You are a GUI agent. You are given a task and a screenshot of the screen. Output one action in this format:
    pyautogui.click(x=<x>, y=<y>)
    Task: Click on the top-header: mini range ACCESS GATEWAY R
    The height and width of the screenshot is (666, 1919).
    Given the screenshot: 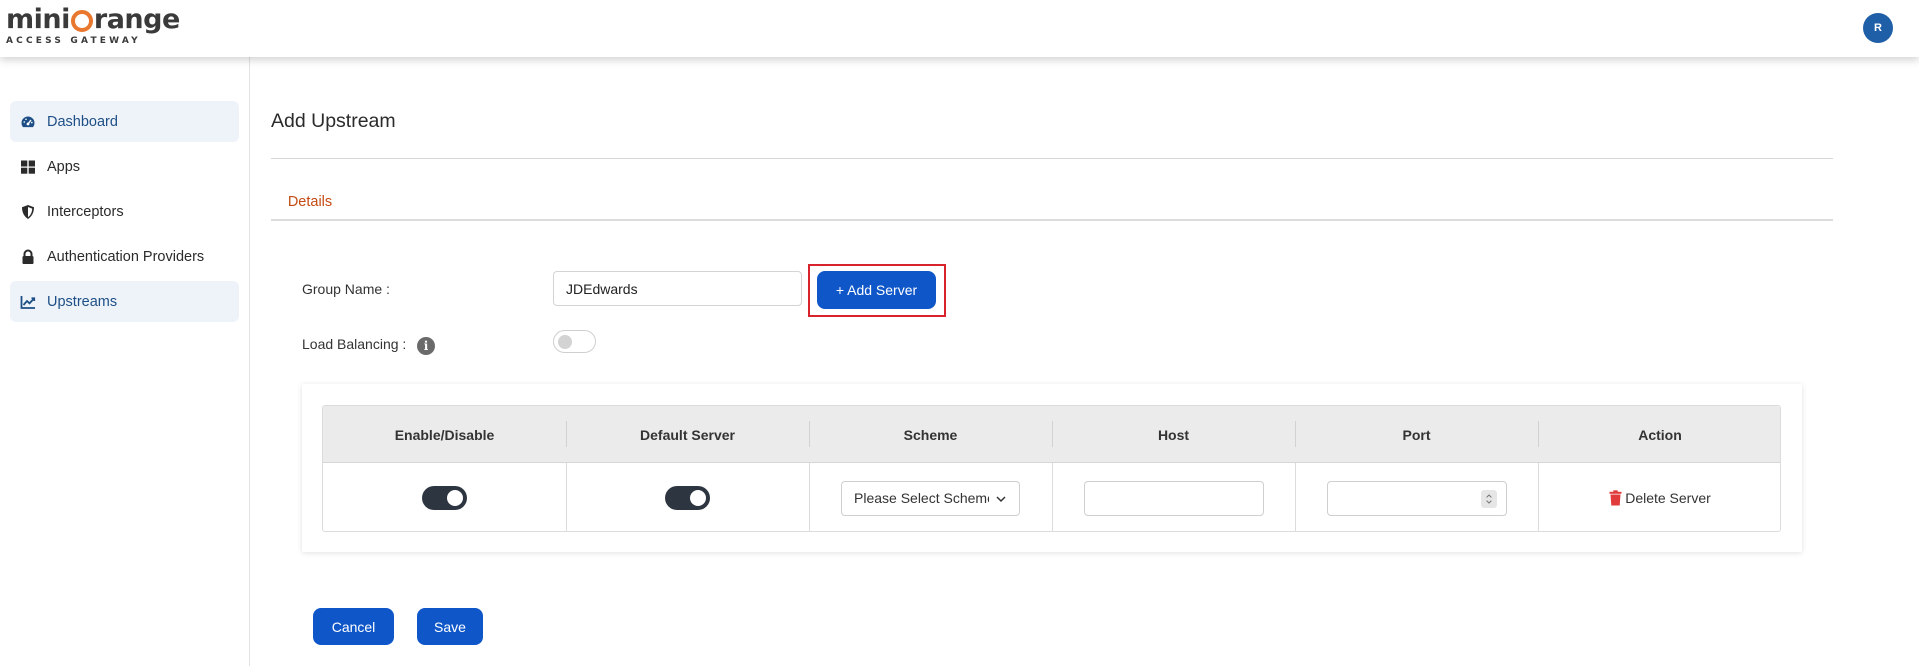 What is the action you would take?
    pyautogui.click(x=959, y=28)
    